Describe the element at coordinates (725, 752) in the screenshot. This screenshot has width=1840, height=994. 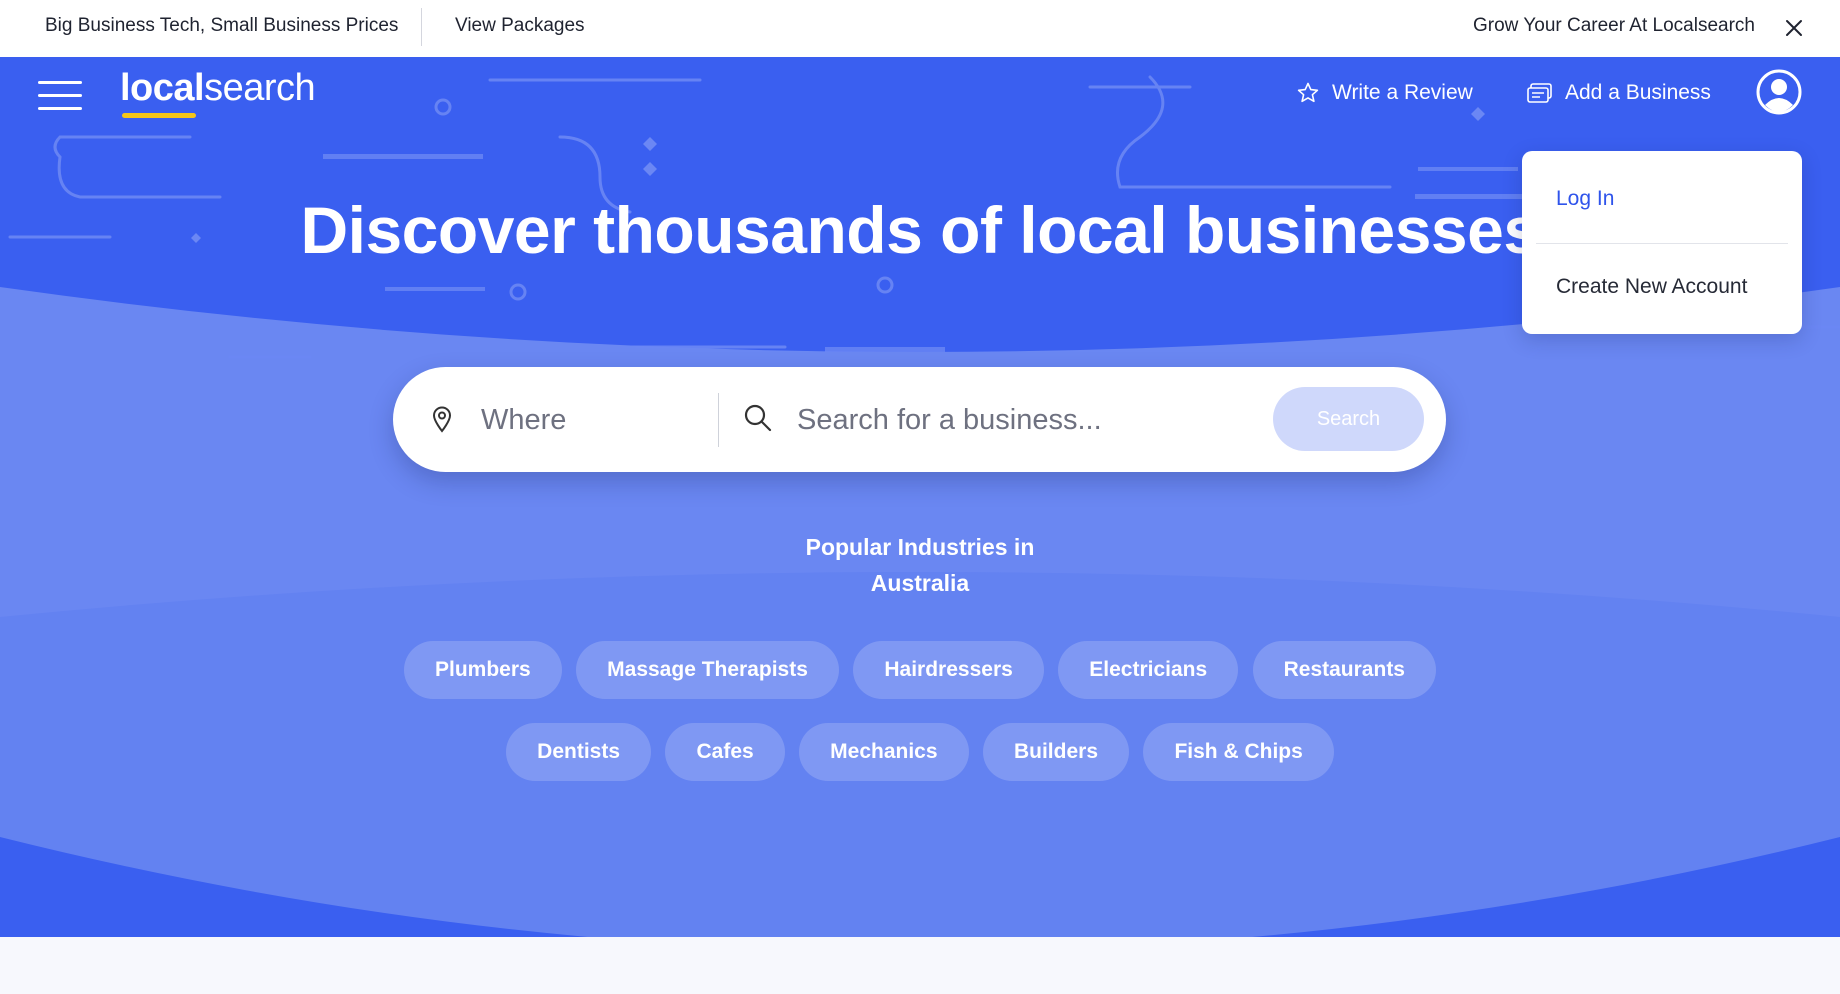
I see `industry-chip-cafes: Cafes` at that location.